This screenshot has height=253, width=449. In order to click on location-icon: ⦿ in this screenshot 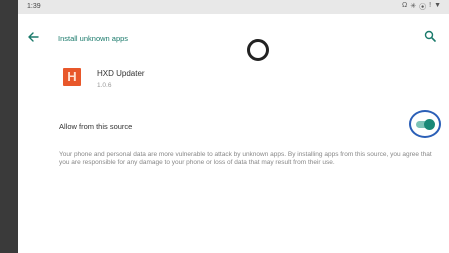, I will do `click(423, 7)`.